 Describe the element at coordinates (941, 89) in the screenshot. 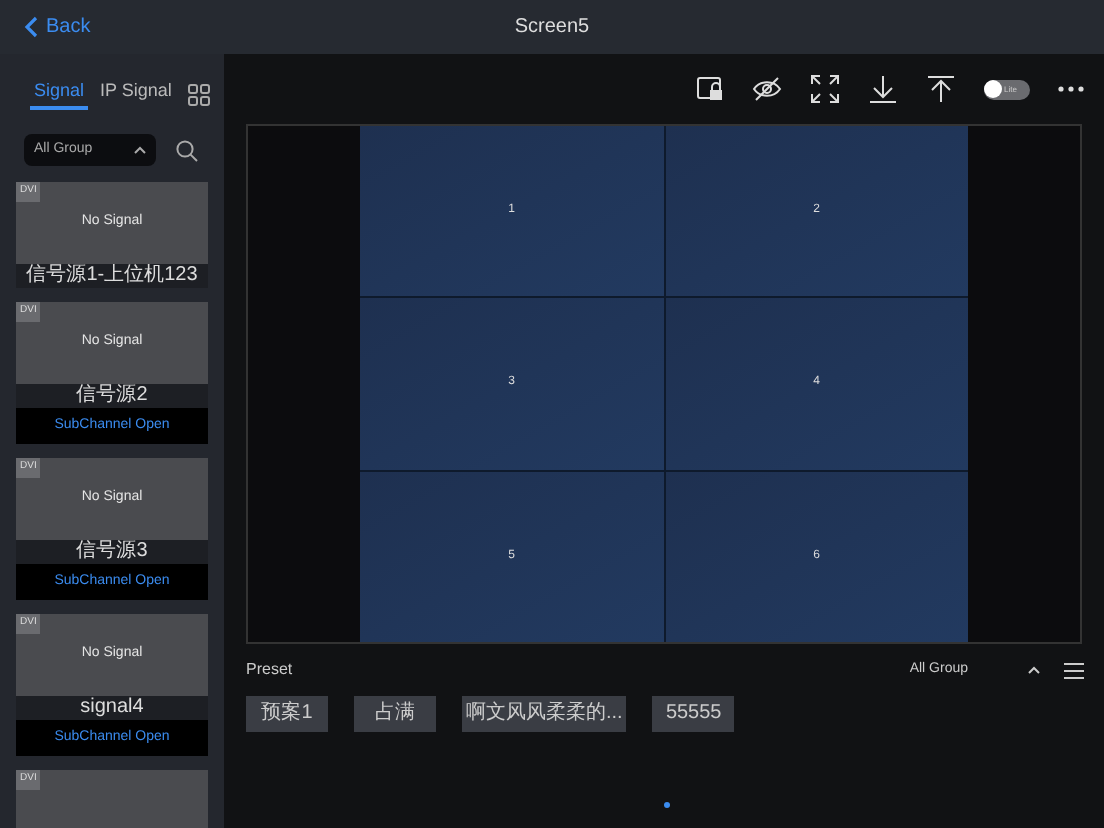

I see `upload-icon` at that location.